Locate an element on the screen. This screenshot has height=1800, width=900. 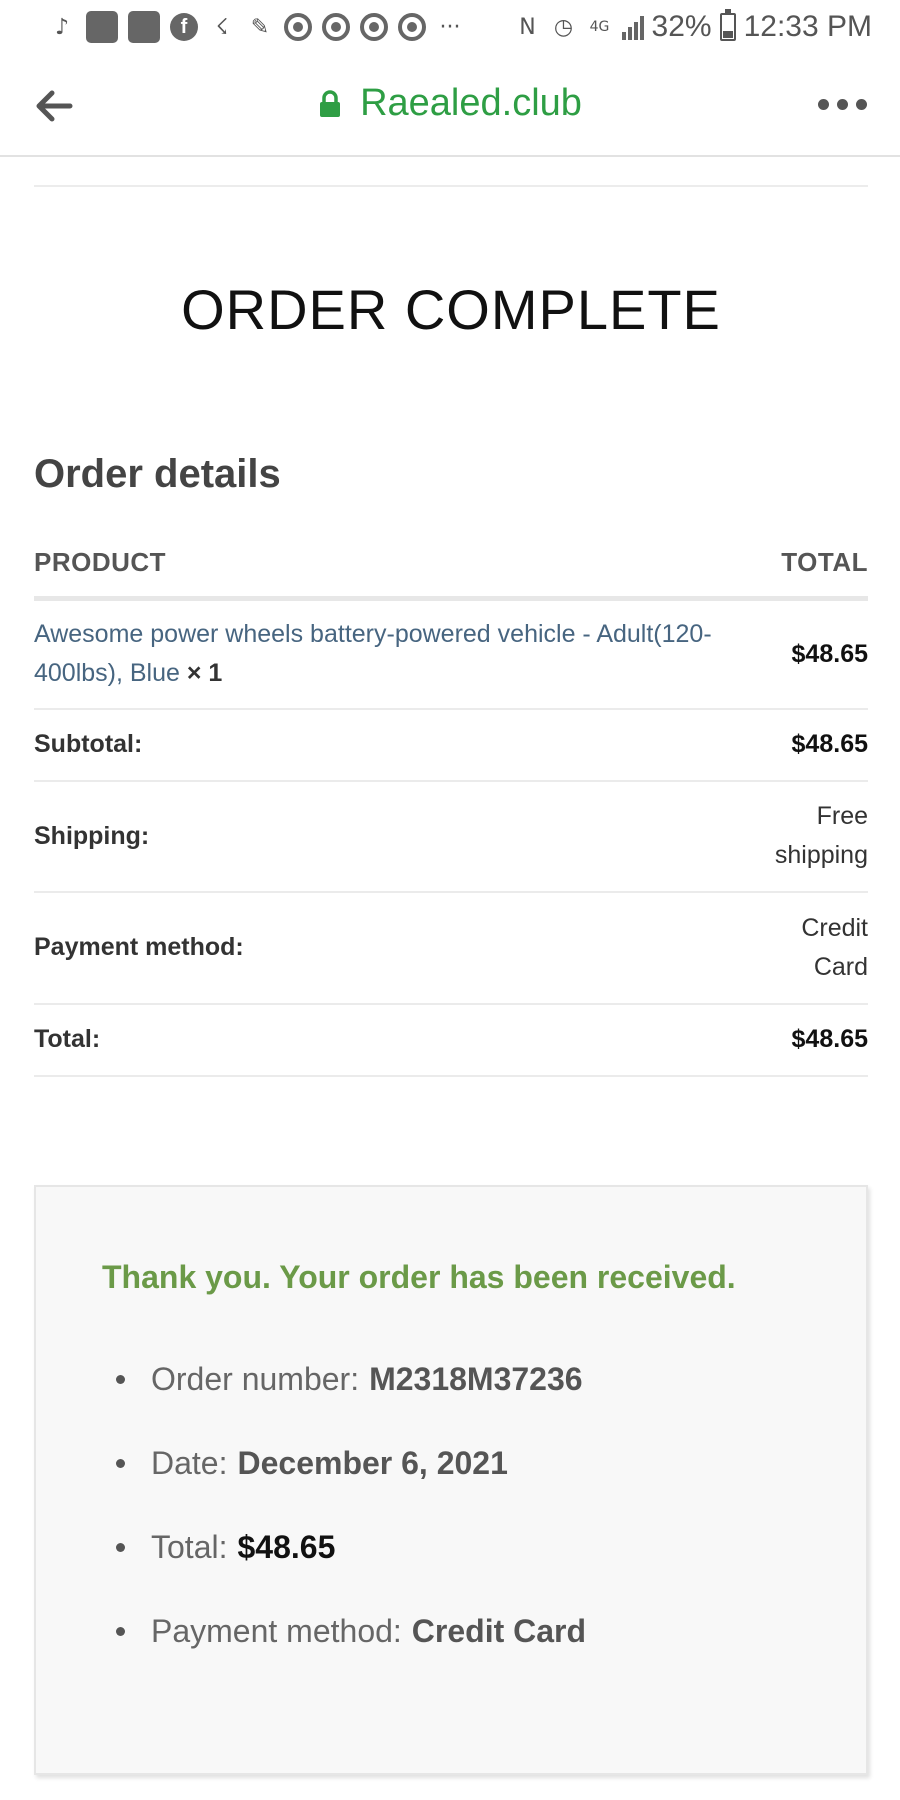
payment-method-label: Payment method: is located at coordinates (404, 948).